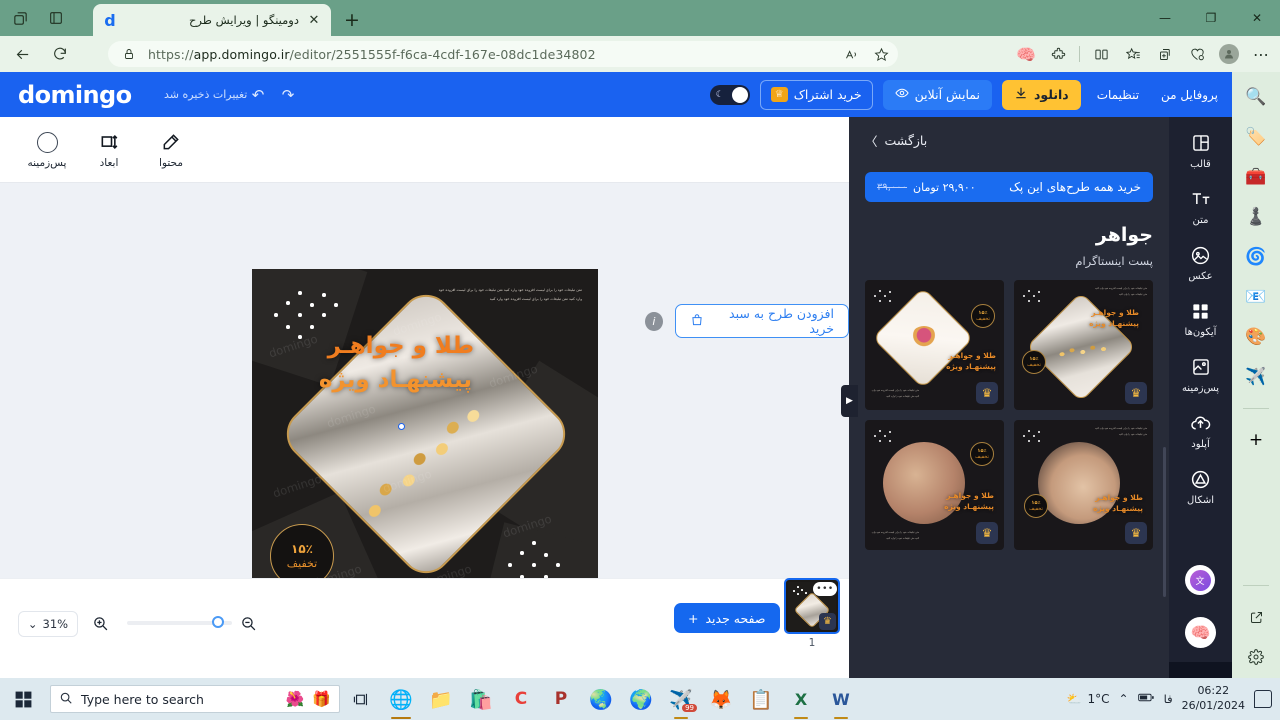 This screenshot has height=720, width=1280. I want to click on window-close-button: ✕, so click(1257, 18).